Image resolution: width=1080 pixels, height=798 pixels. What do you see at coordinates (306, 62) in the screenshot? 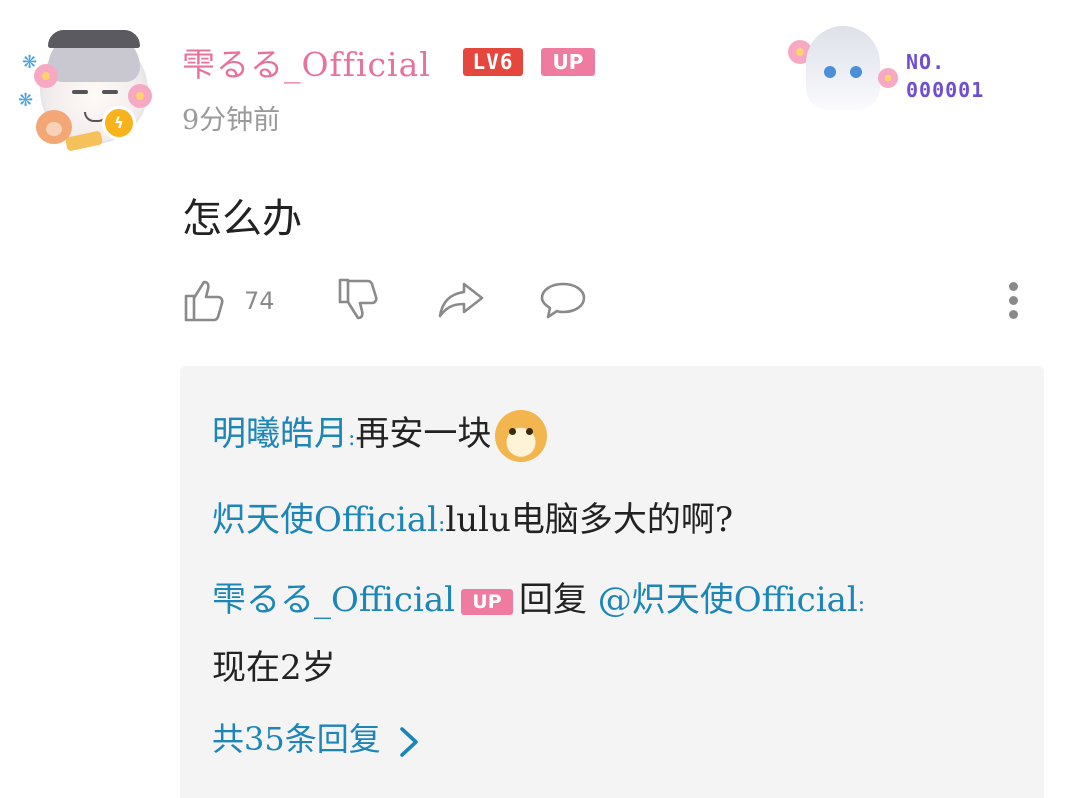
I see `comment-username: 雫るる_Official` at bounding box center [306, 62].